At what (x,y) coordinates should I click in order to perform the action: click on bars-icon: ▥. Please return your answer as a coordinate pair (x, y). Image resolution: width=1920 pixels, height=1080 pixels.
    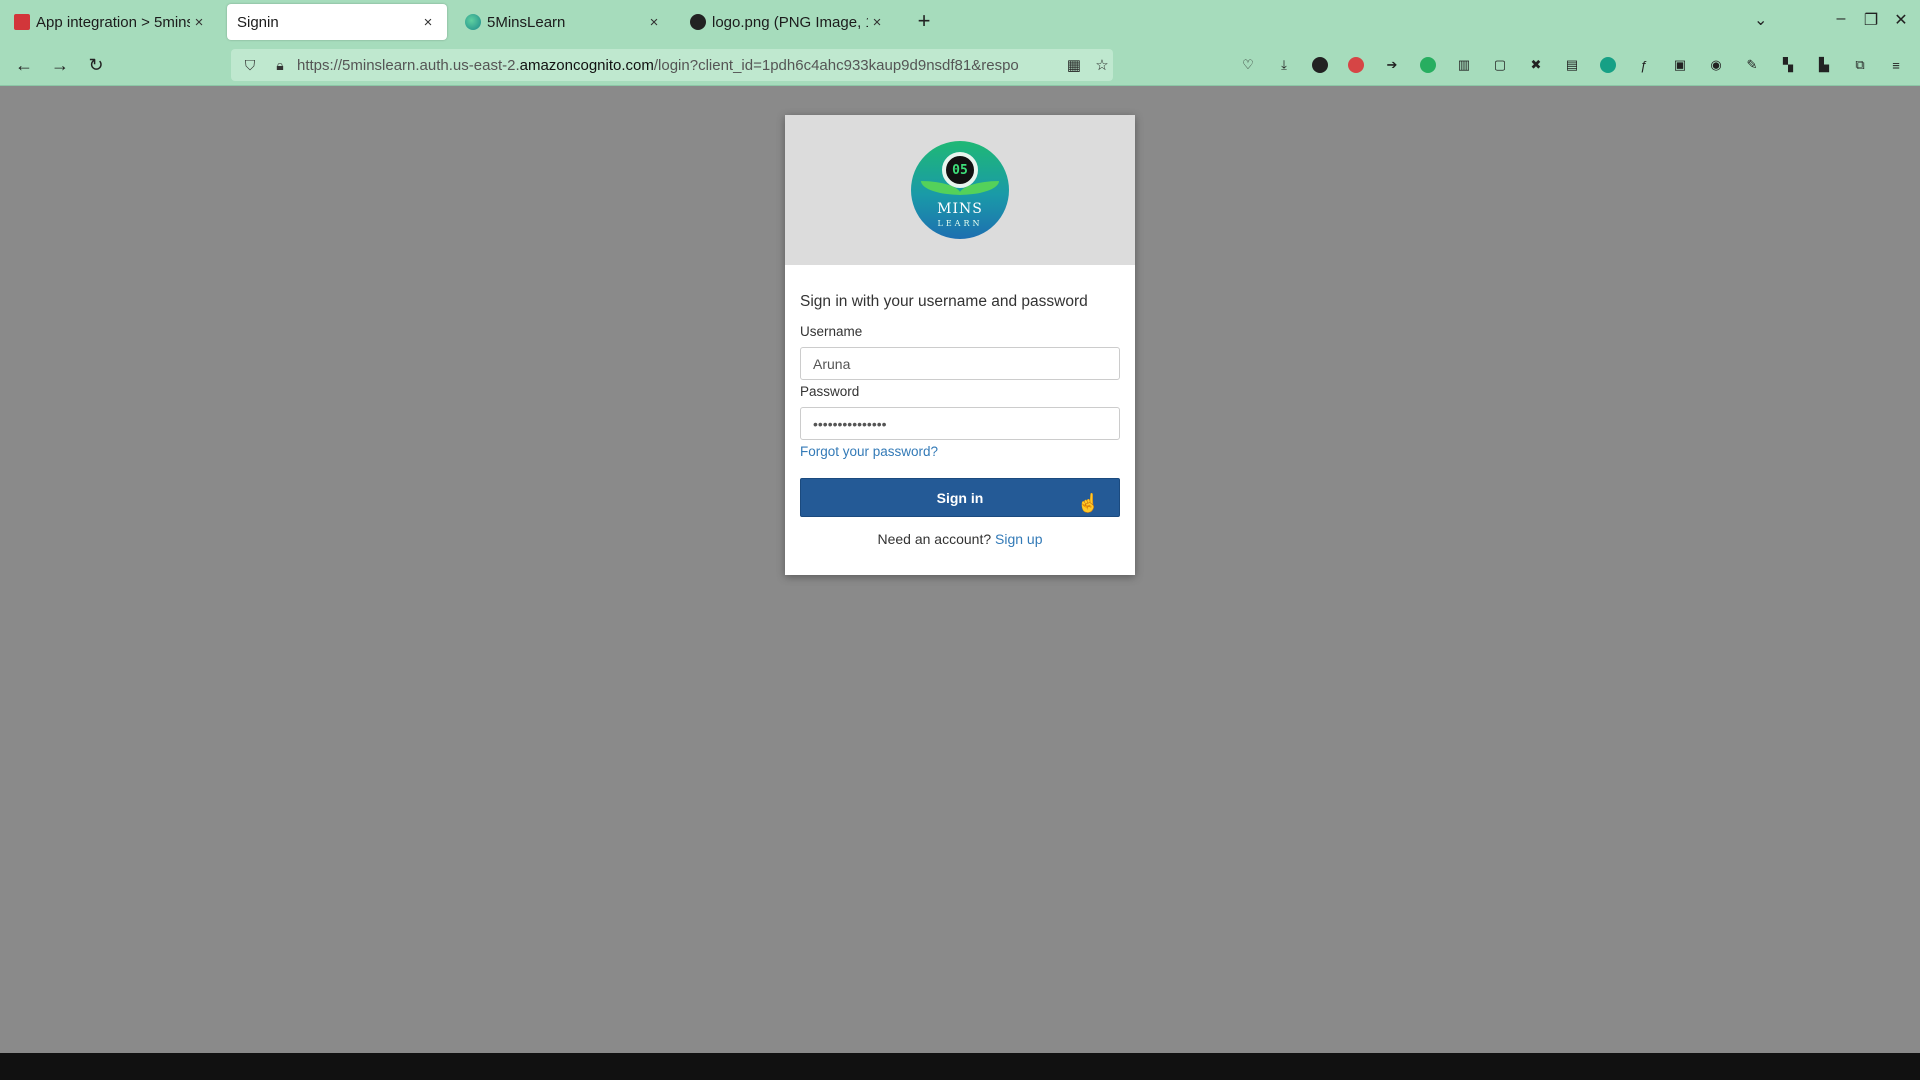
    Looking at the image, I should click on (1464, 65).